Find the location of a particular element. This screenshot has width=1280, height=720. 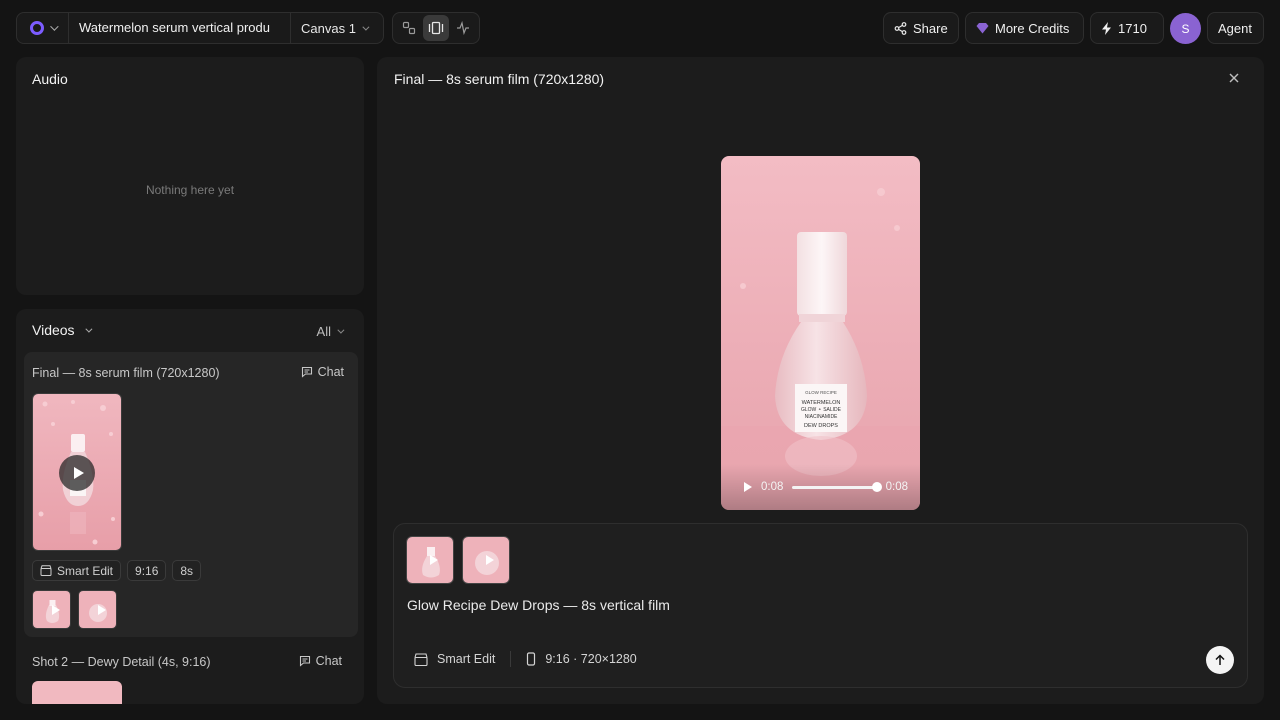

video-tags: Smart Edit 9:16 8s is located at coordinates (117, 570).